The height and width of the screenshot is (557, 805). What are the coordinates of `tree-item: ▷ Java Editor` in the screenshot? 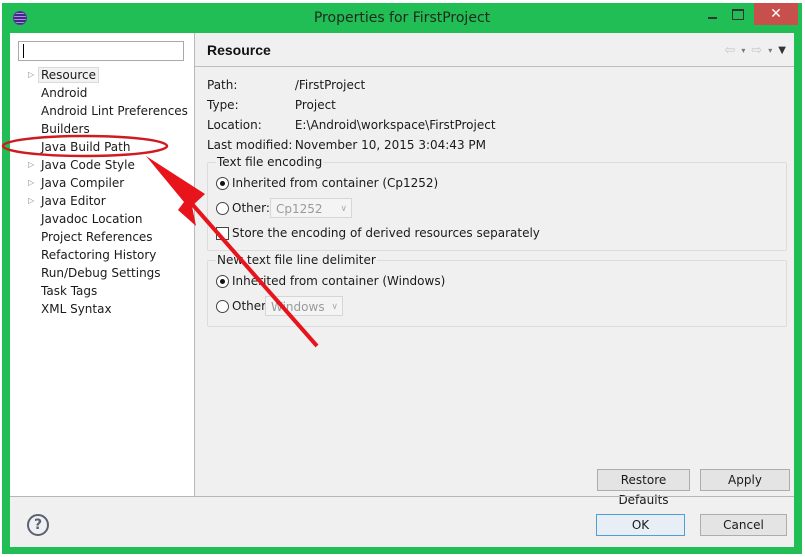 It's located at (102, 201).